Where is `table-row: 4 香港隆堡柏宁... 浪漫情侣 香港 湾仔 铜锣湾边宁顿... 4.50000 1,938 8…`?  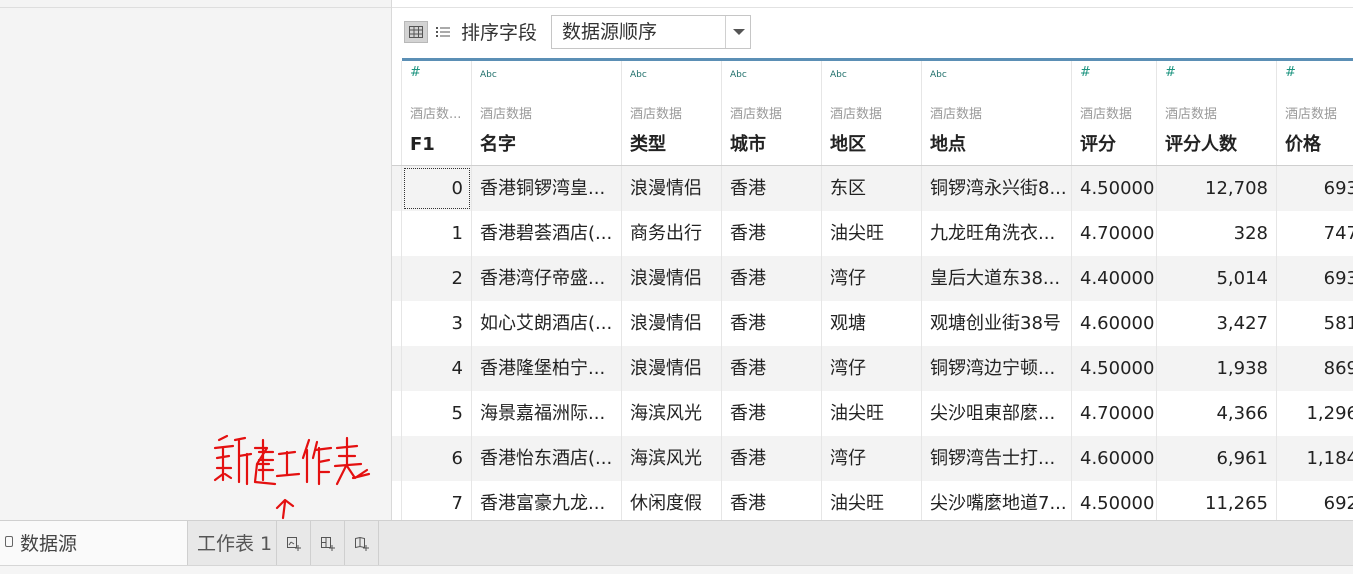
table-row: 4 香港隆堡柏宁... 浪漫情侣 香港 湾仔 铜锣湾边宁顿... 4.50000 1,938 8… is located at coordinates (872, 368).